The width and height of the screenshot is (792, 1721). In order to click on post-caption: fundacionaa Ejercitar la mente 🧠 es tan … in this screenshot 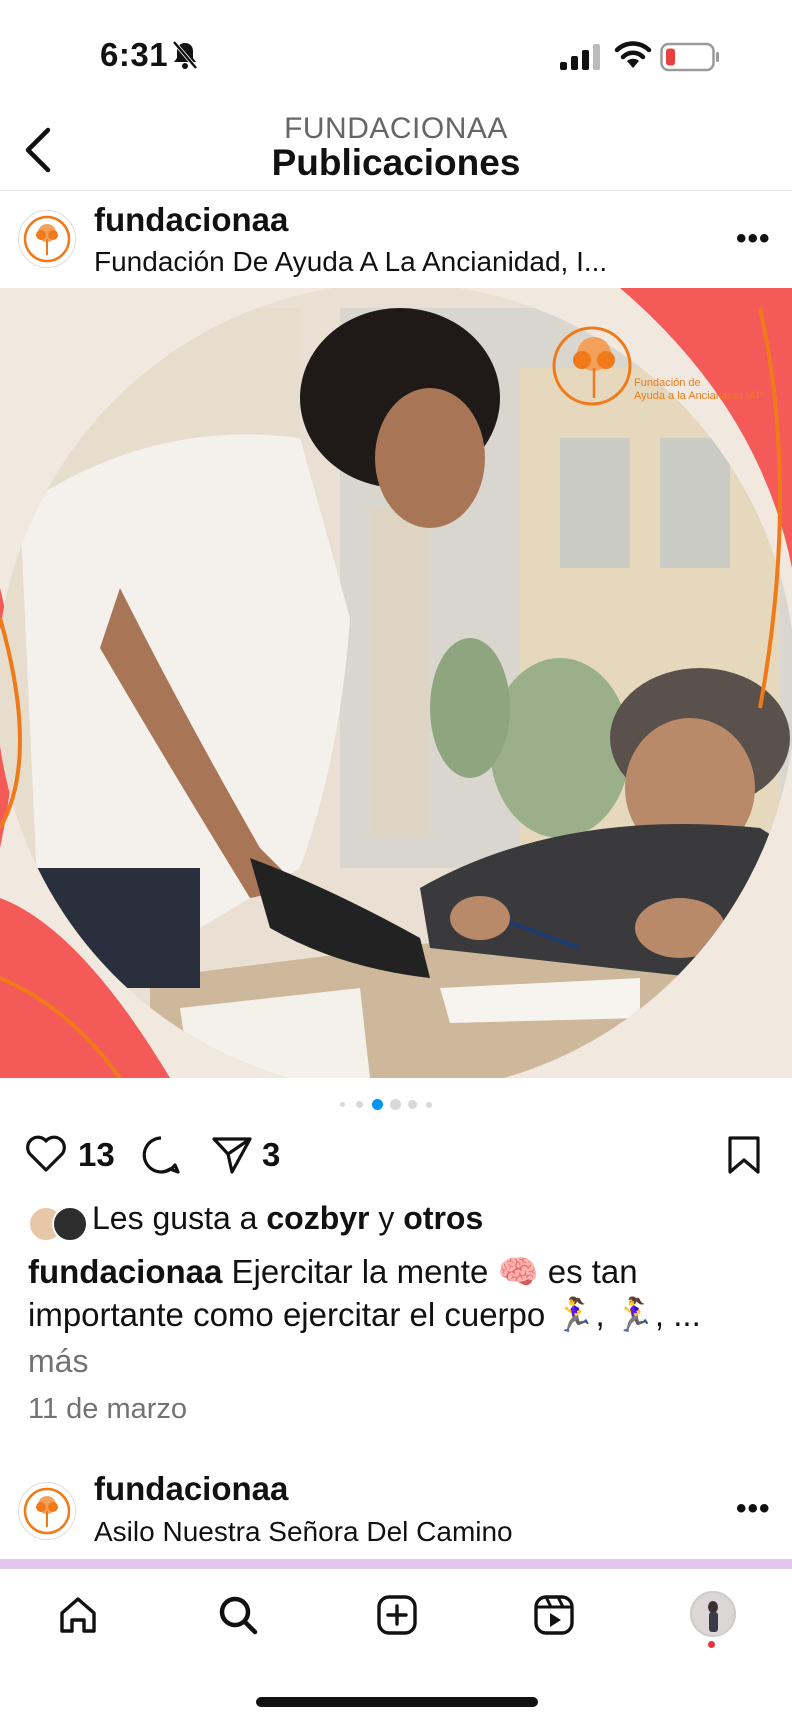, I will do `click(388, 1293)`.